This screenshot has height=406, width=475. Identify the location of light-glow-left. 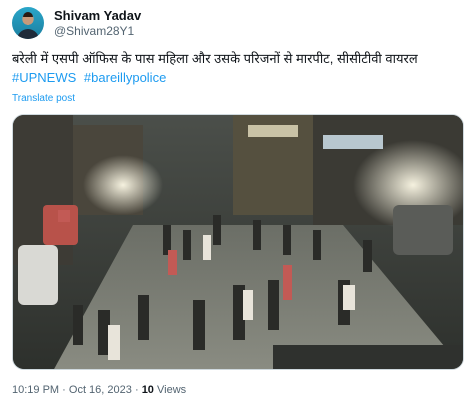
(123, 185).